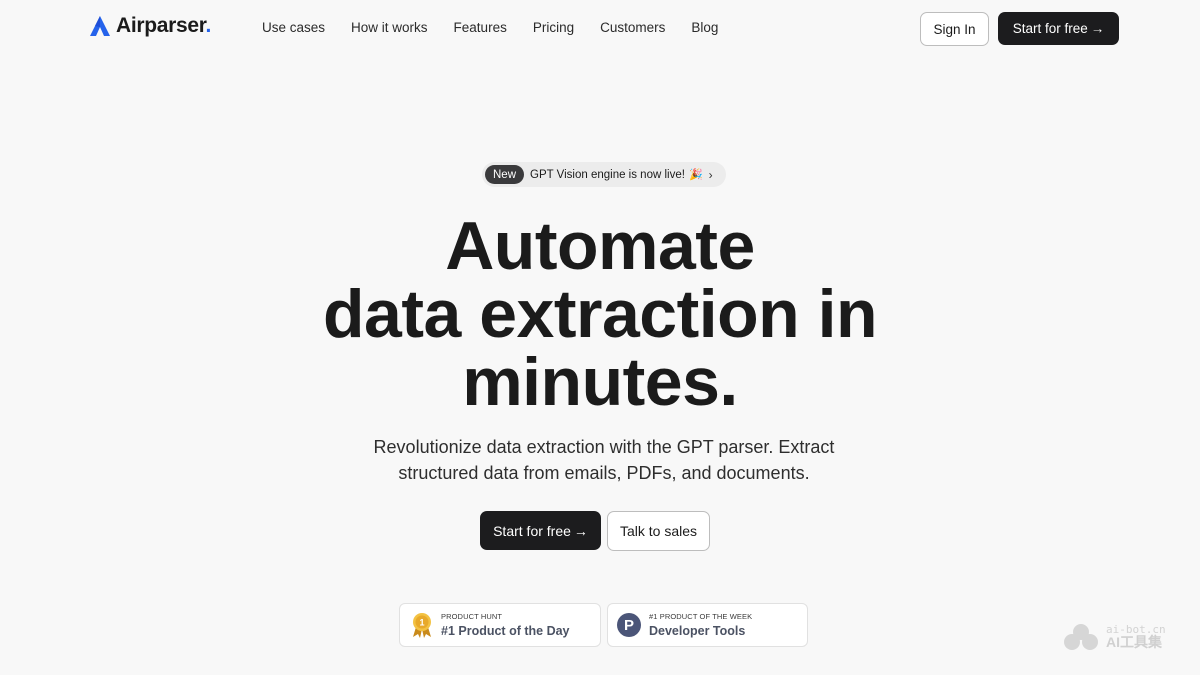  I want to click on talk-to-sales-label: Talk to sales, so click(658, 531).